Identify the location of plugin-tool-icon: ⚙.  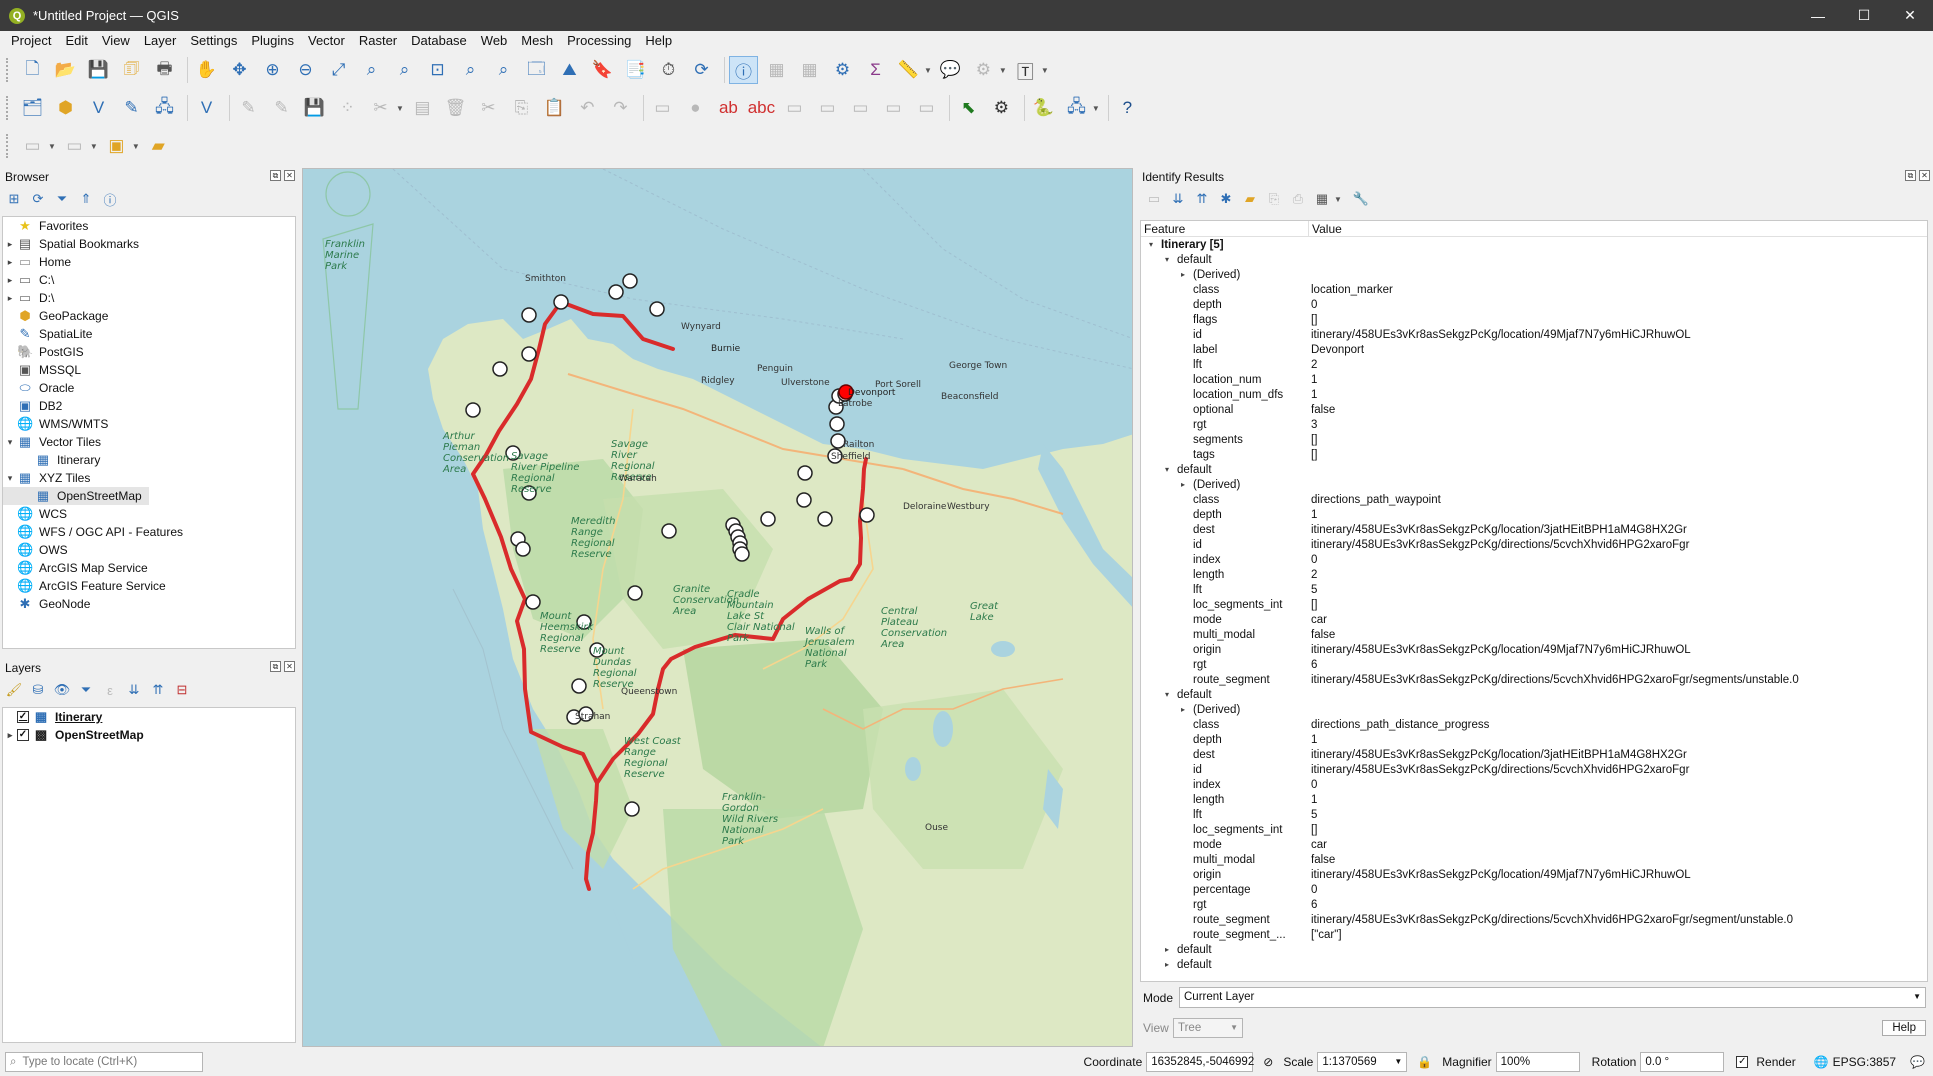
(1001, 108).